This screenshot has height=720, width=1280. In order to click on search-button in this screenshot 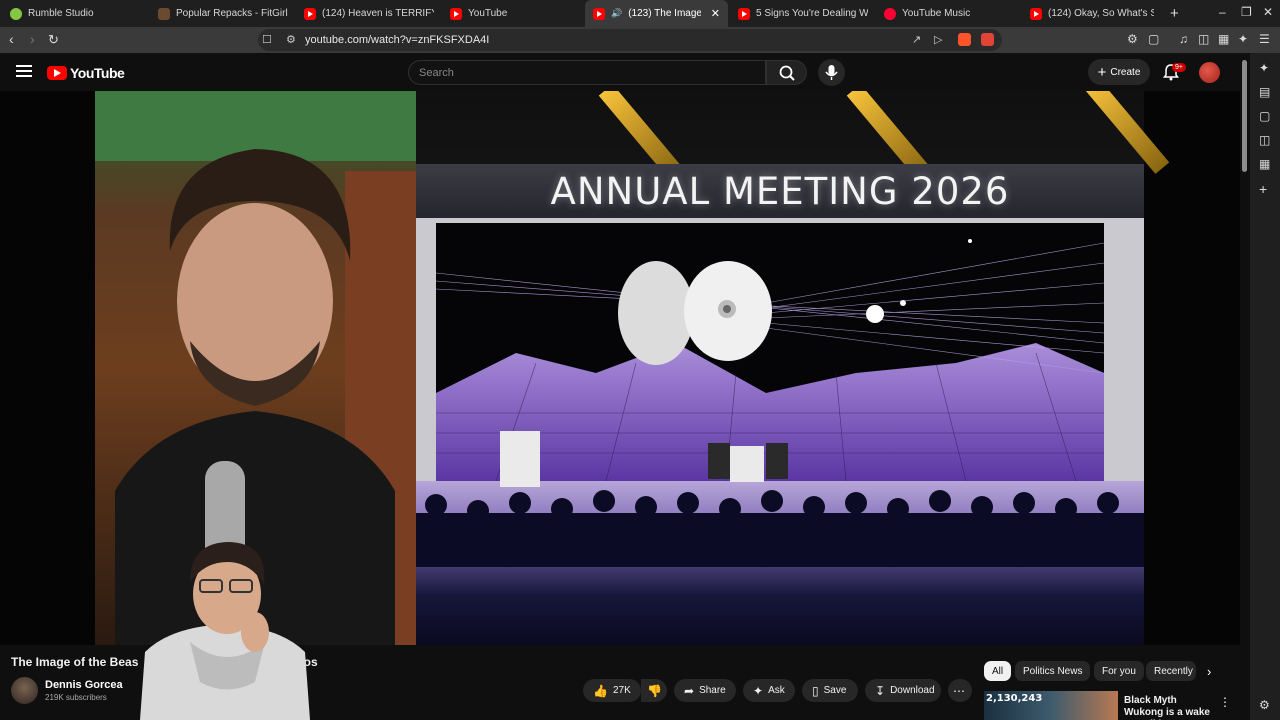, I will do `click(786, 72)`.